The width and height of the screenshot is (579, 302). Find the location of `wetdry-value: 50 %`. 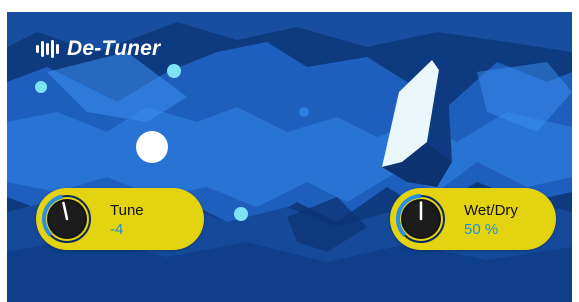

wetdry-value: 50 % is located at coordinates (481, 229).